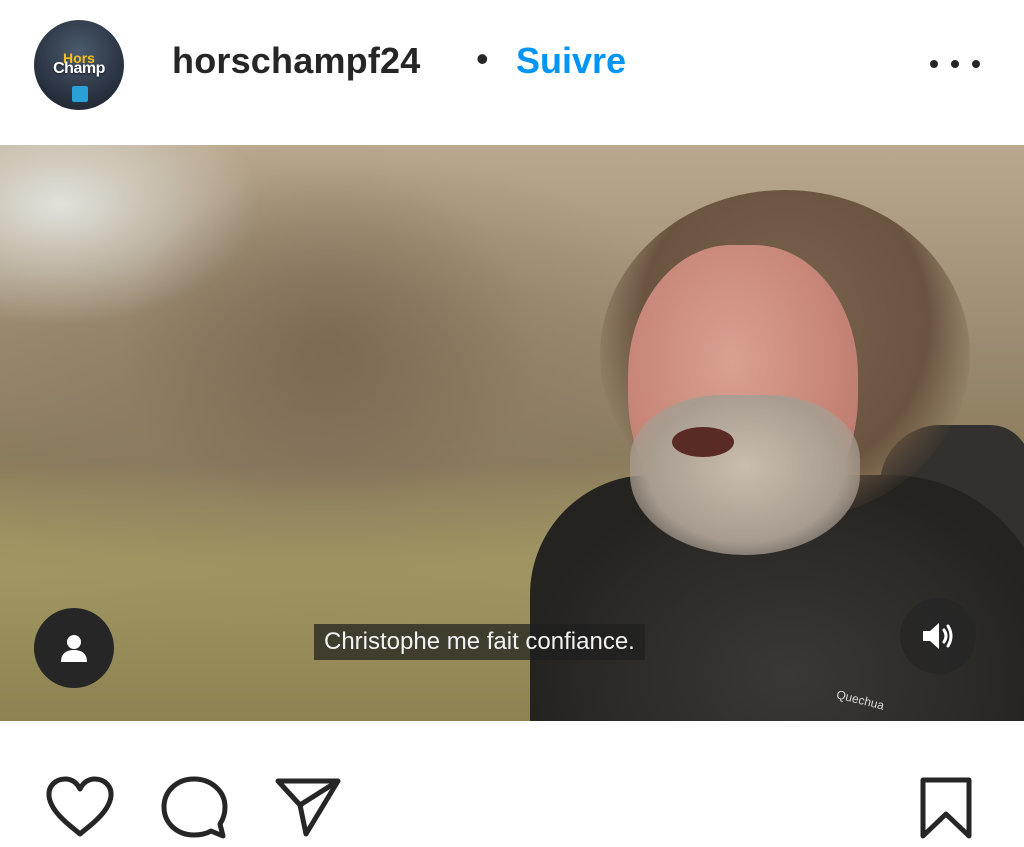 The image size is (1024, 847). I want to click on like-button, so click(80, 809).